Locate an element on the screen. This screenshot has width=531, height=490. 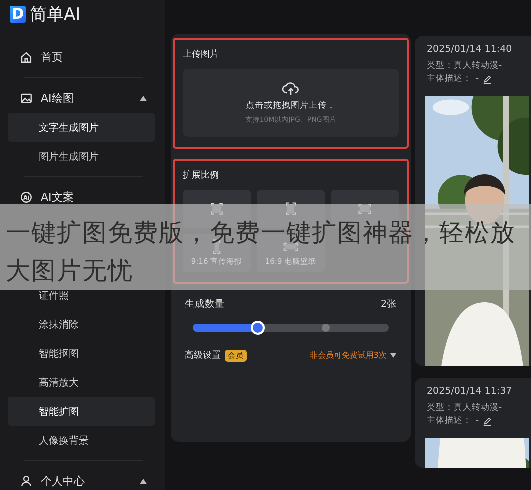
home-icon is located at coordinates (26, 57).